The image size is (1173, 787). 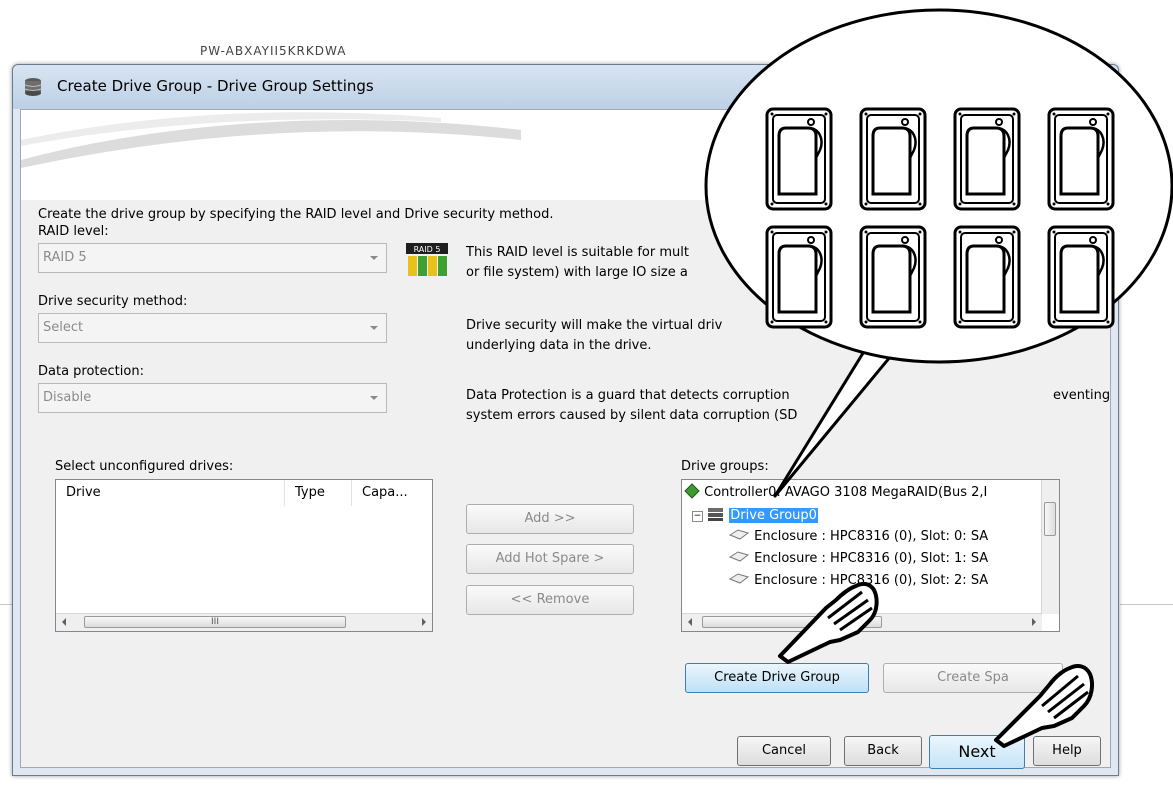 What do you see at coordinates (65, 257) in the screenshot?
I see `raid-level-value: RAID 5` at bounding box center [65, 257].